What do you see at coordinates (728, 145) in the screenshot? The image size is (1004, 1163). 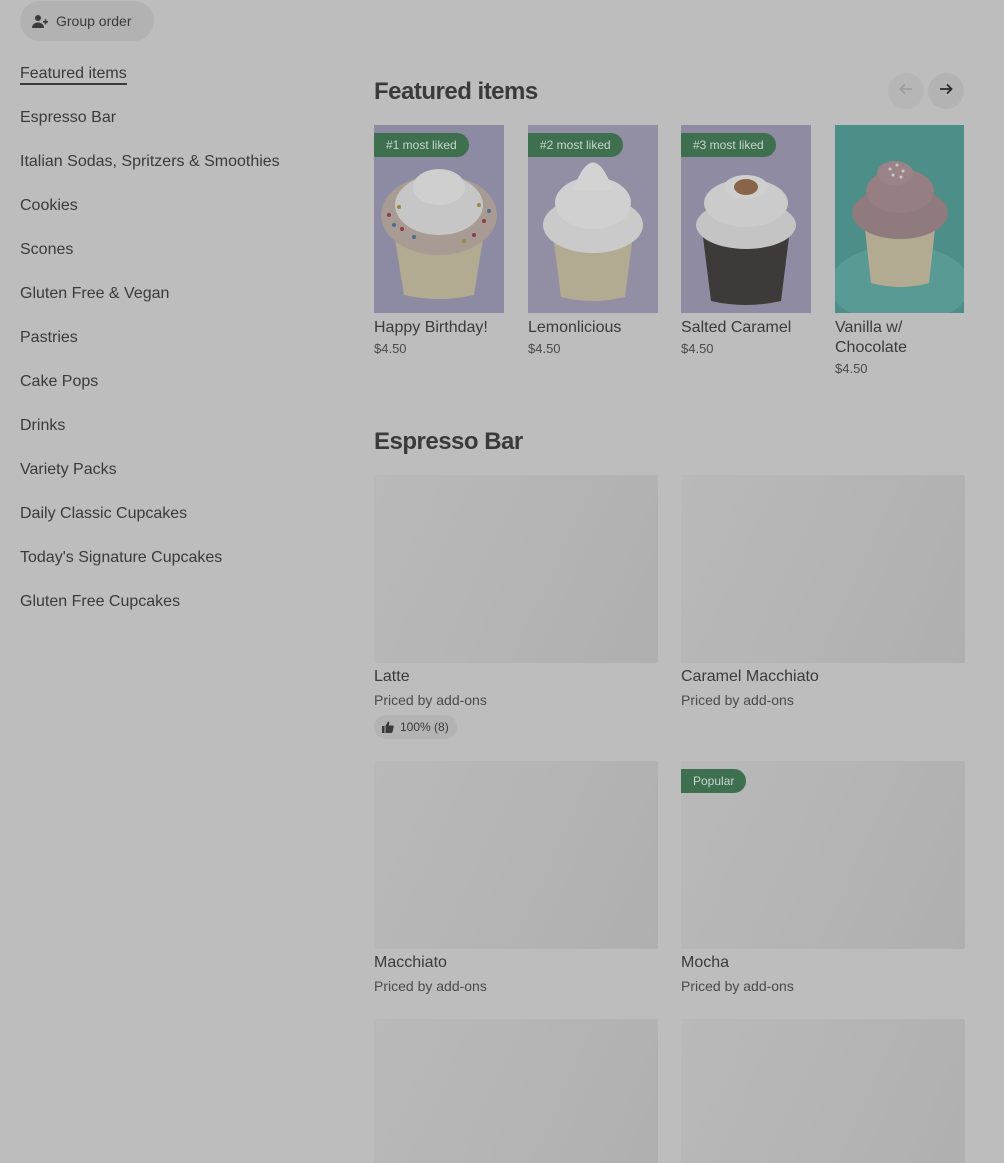 I see `most-liked-badge: #3 most liked` at bounding box center [728, 145].